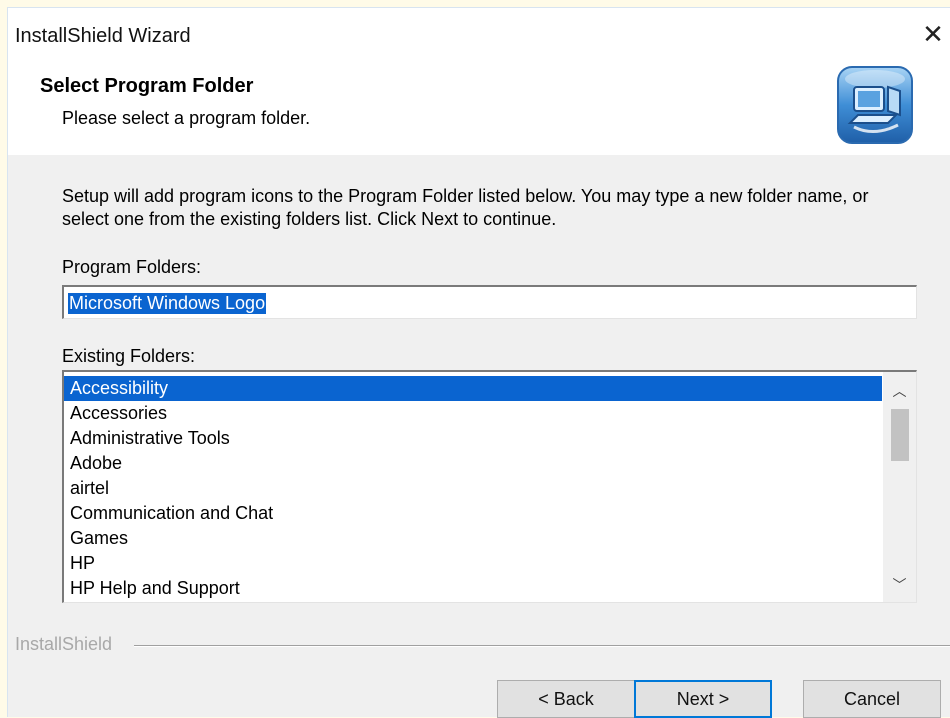 This screenshot has width=950, height=718. Describe the element at coordinates (473, 388) in the screenshot. I see `list-item: Accessibility` at that location.